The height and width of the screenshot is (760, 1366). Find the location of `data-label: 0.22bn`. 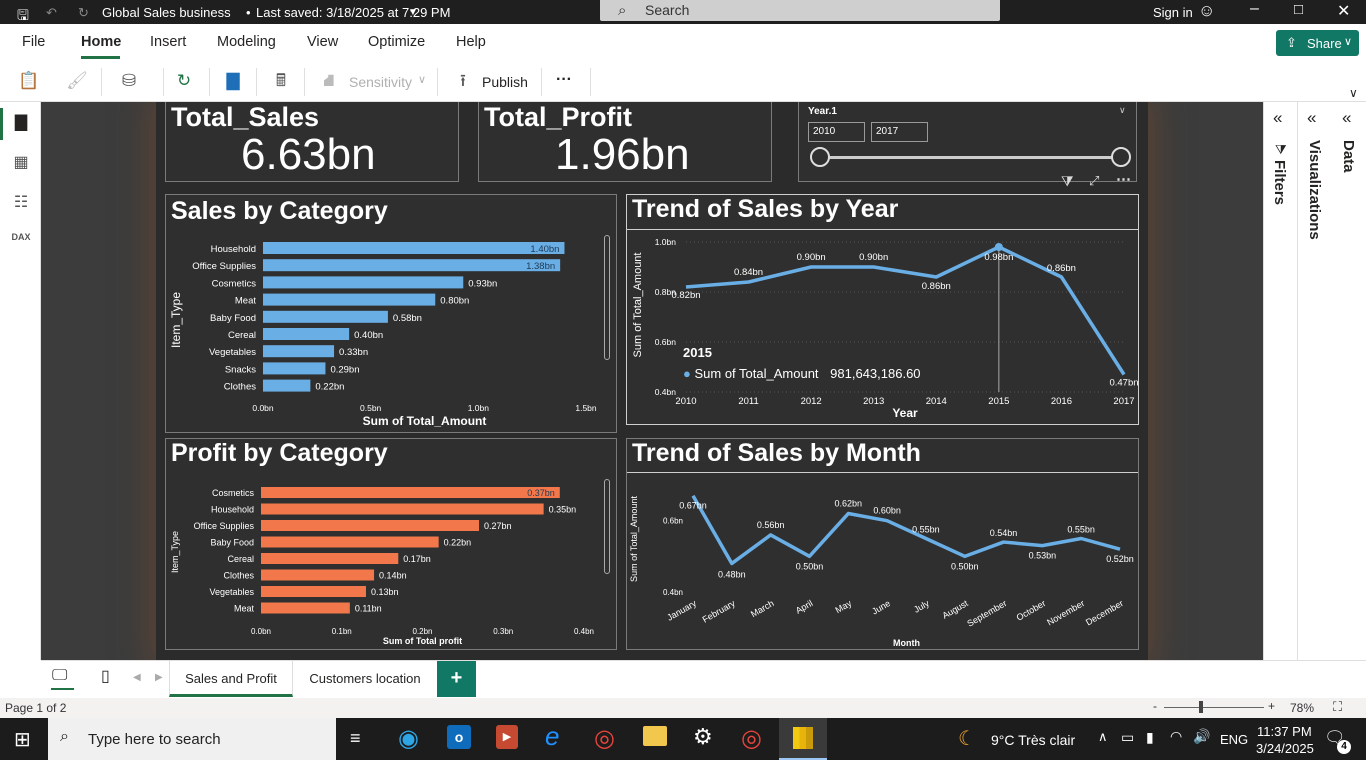

data-label: 0.22bn is located at coordinates (458, 543).